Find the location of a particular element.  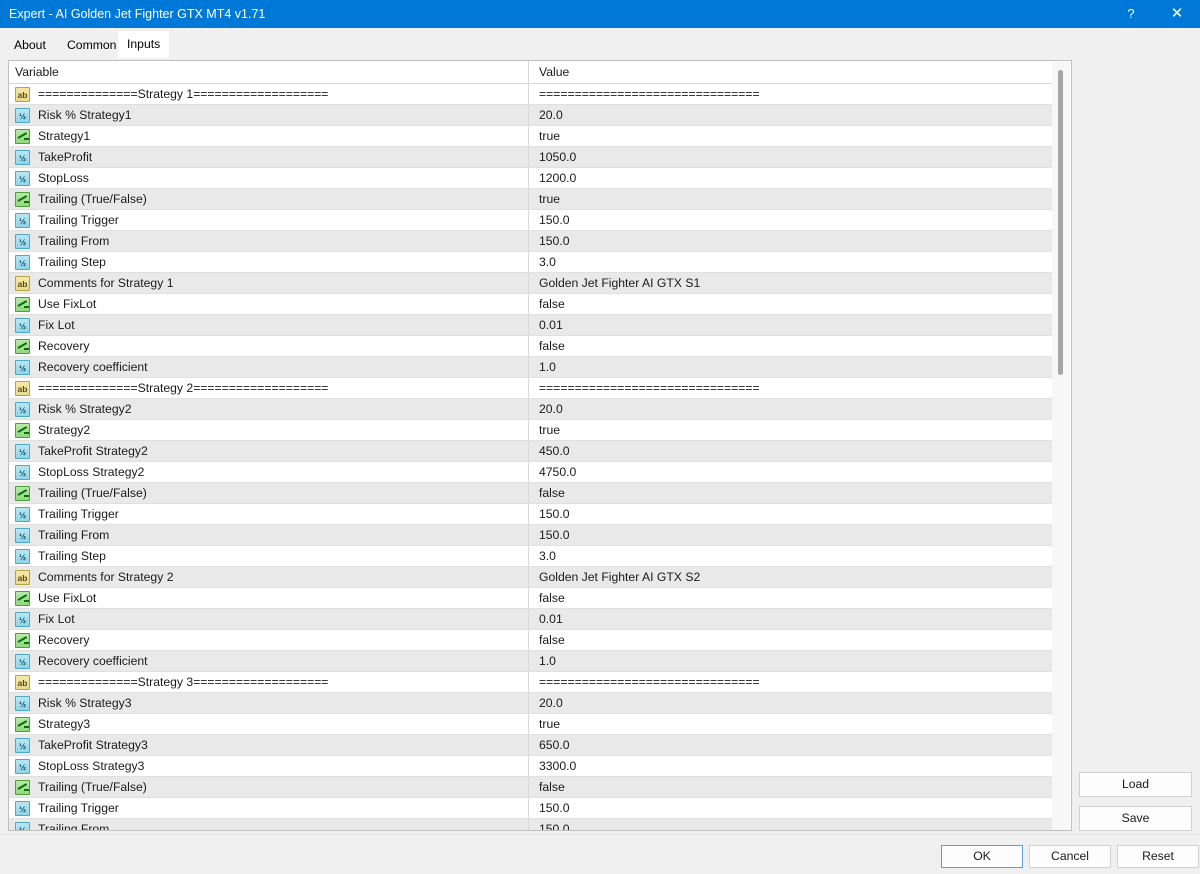

table-row: ½ StopLoss Strategy3 3300.0 is located at coordinates (531, 766).